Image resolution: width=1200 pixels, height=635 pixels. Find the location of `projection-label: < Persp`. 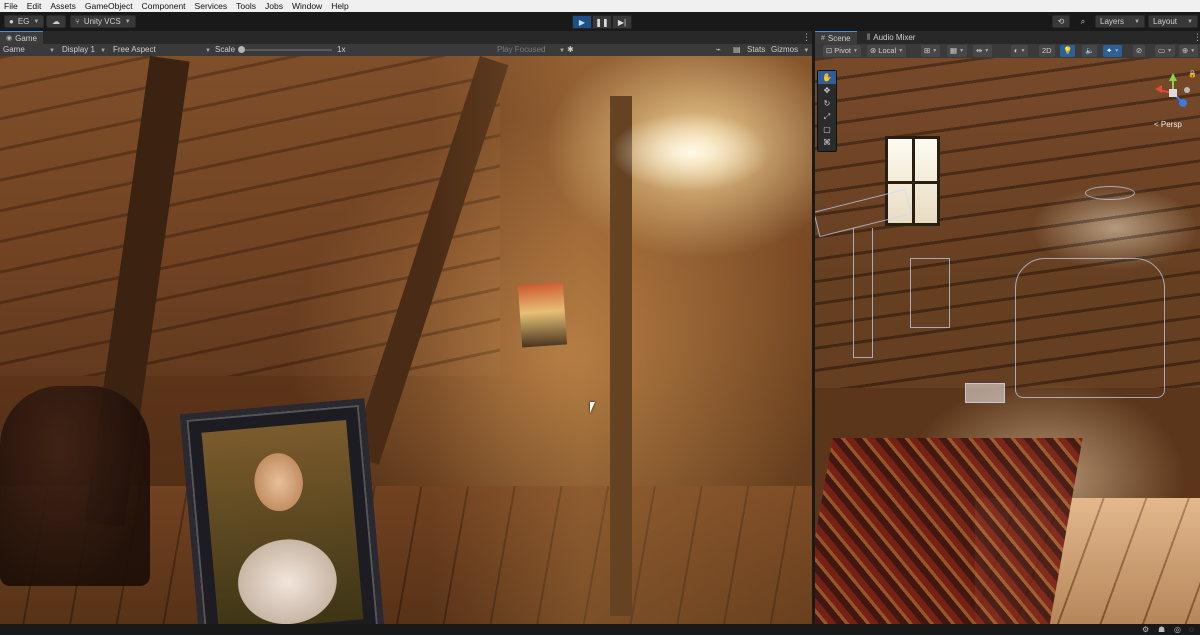

projection-label: < Persp is located at coordinates (1168, 124).